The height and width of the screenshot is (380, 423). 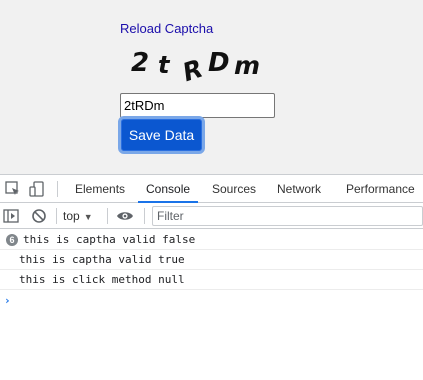 What do you see at coordinates (211, 240) in the screenshot?
I see `console-message: 6 this is captha valid false` at bounding box center [211, 240].